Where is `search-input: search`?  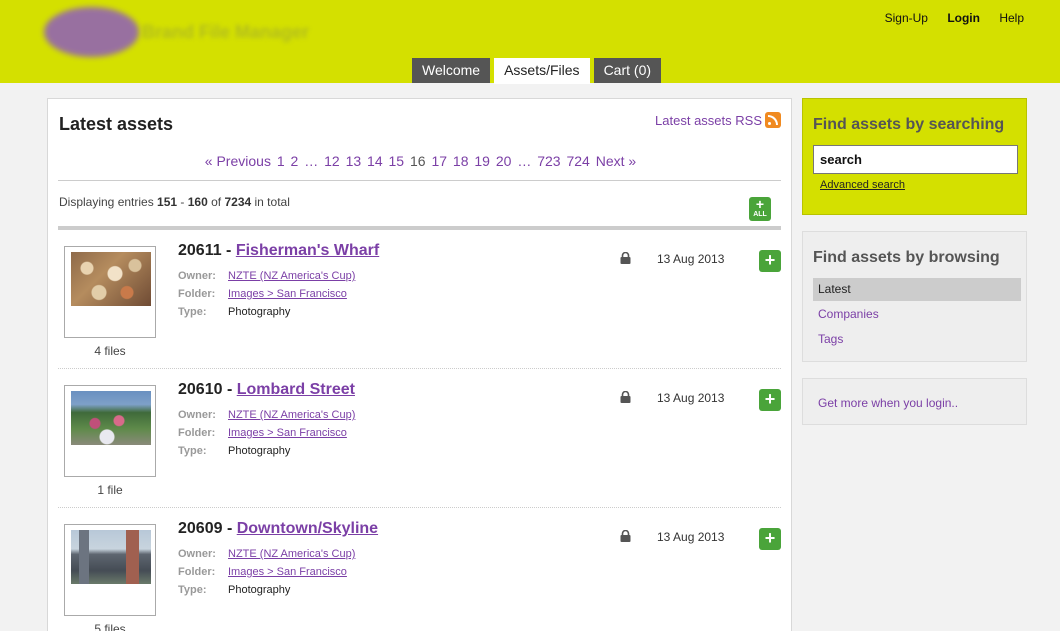
search-input: search is located at coordinates (915, 159).